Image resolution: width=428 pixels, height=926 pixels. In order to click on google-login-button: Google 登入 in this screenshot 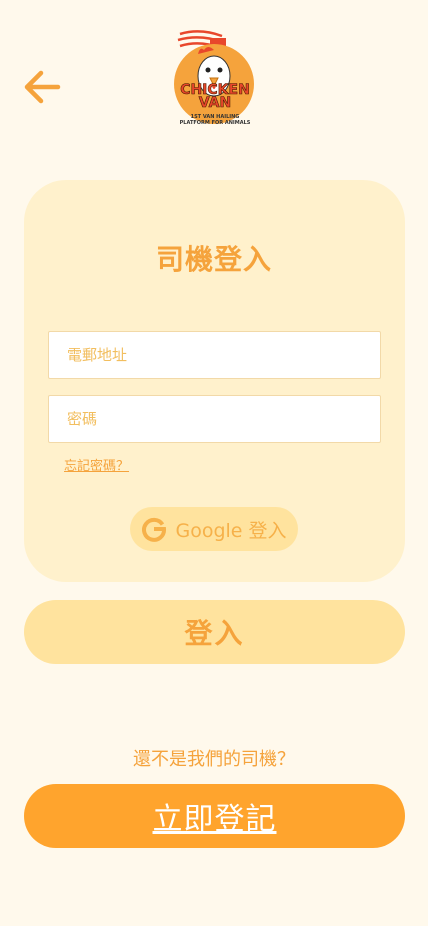, I will do `click(214, 529)`.